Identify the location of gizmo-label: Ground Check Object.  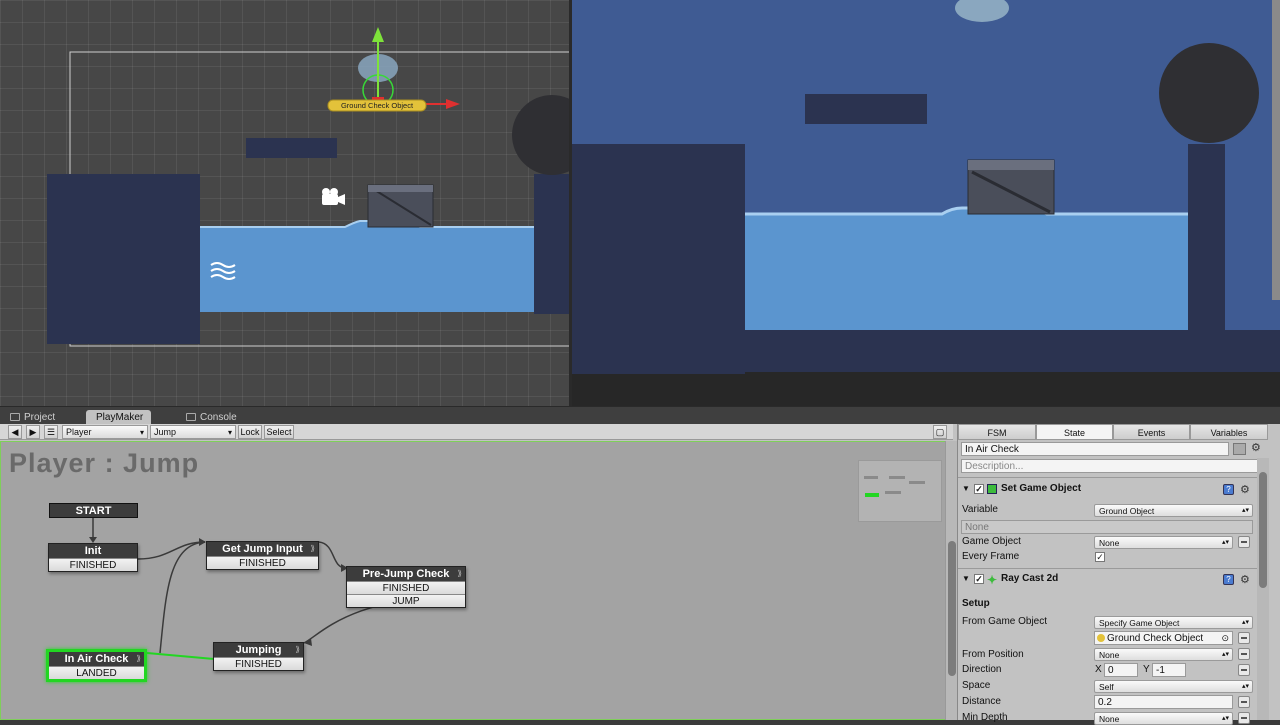
(377, 105).